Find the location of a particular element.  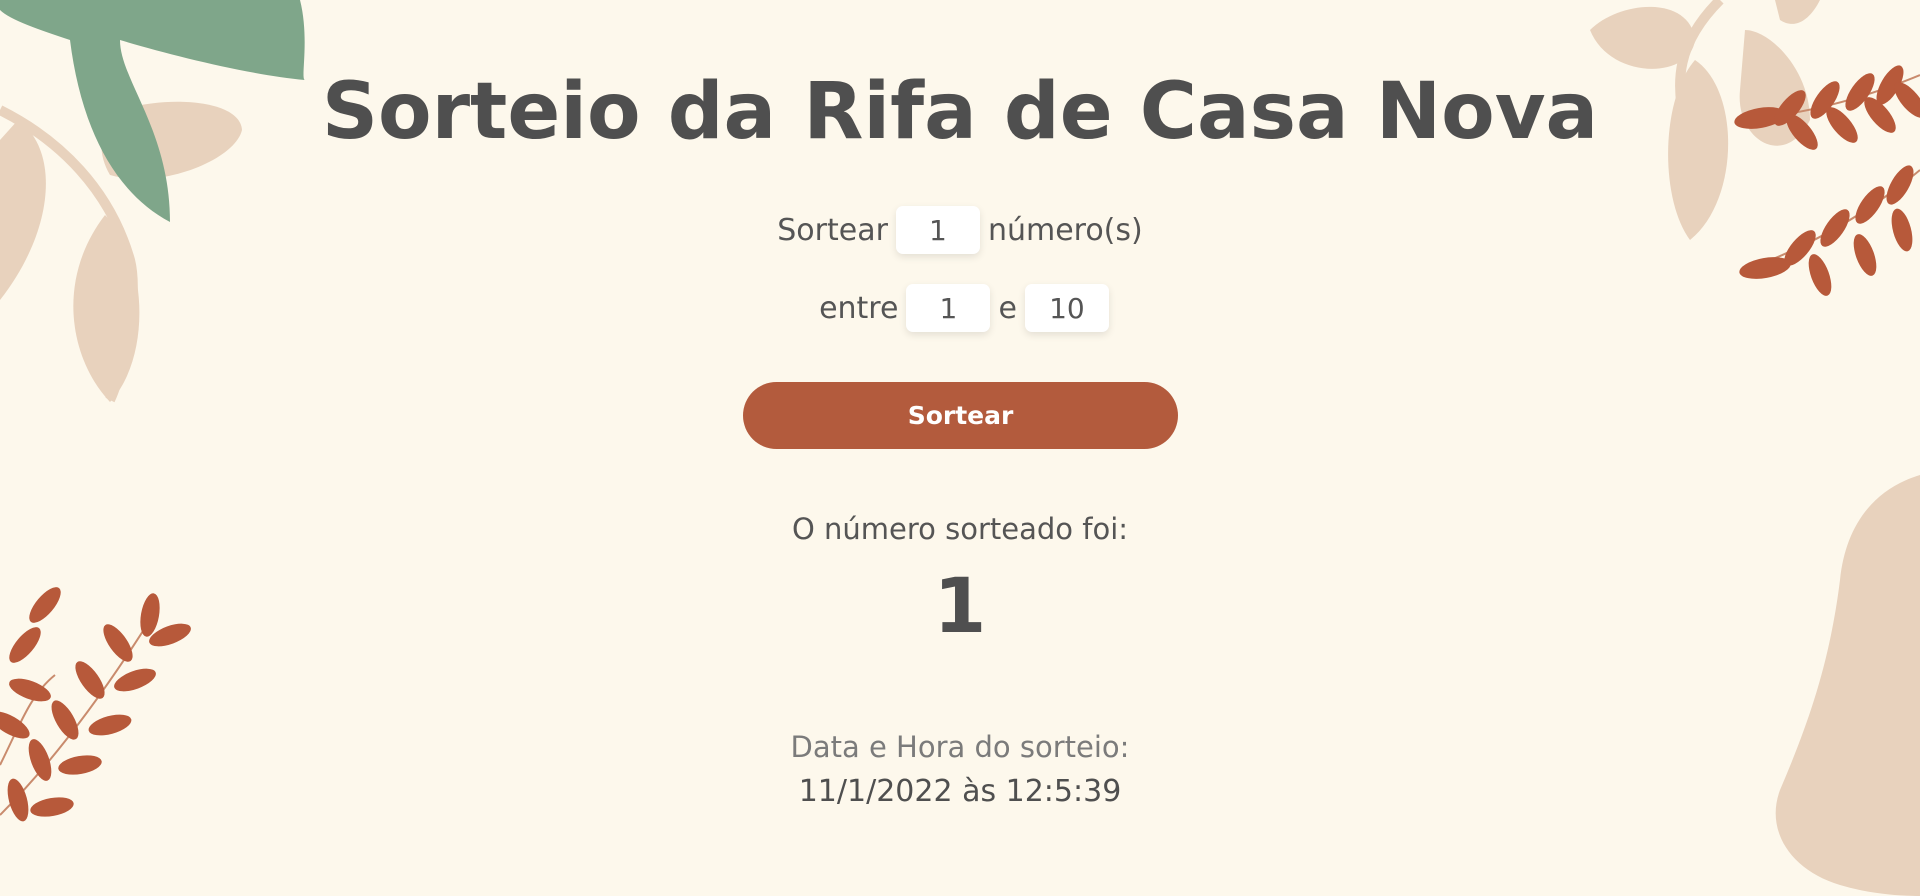

draw-button: Sortear is located at coordinates (960, 415).